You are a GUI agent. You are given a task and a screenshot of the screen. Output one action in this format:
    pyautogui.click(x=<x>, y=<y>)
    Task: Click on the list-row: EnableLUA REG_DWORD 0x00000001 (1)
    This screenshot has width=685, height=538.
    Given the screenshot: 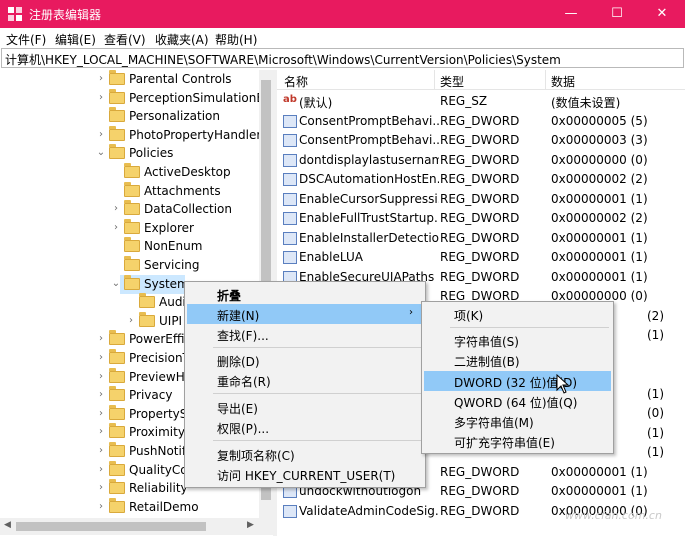 What is the action you would take?
    pyautogui.click(x=481, y=257)
    